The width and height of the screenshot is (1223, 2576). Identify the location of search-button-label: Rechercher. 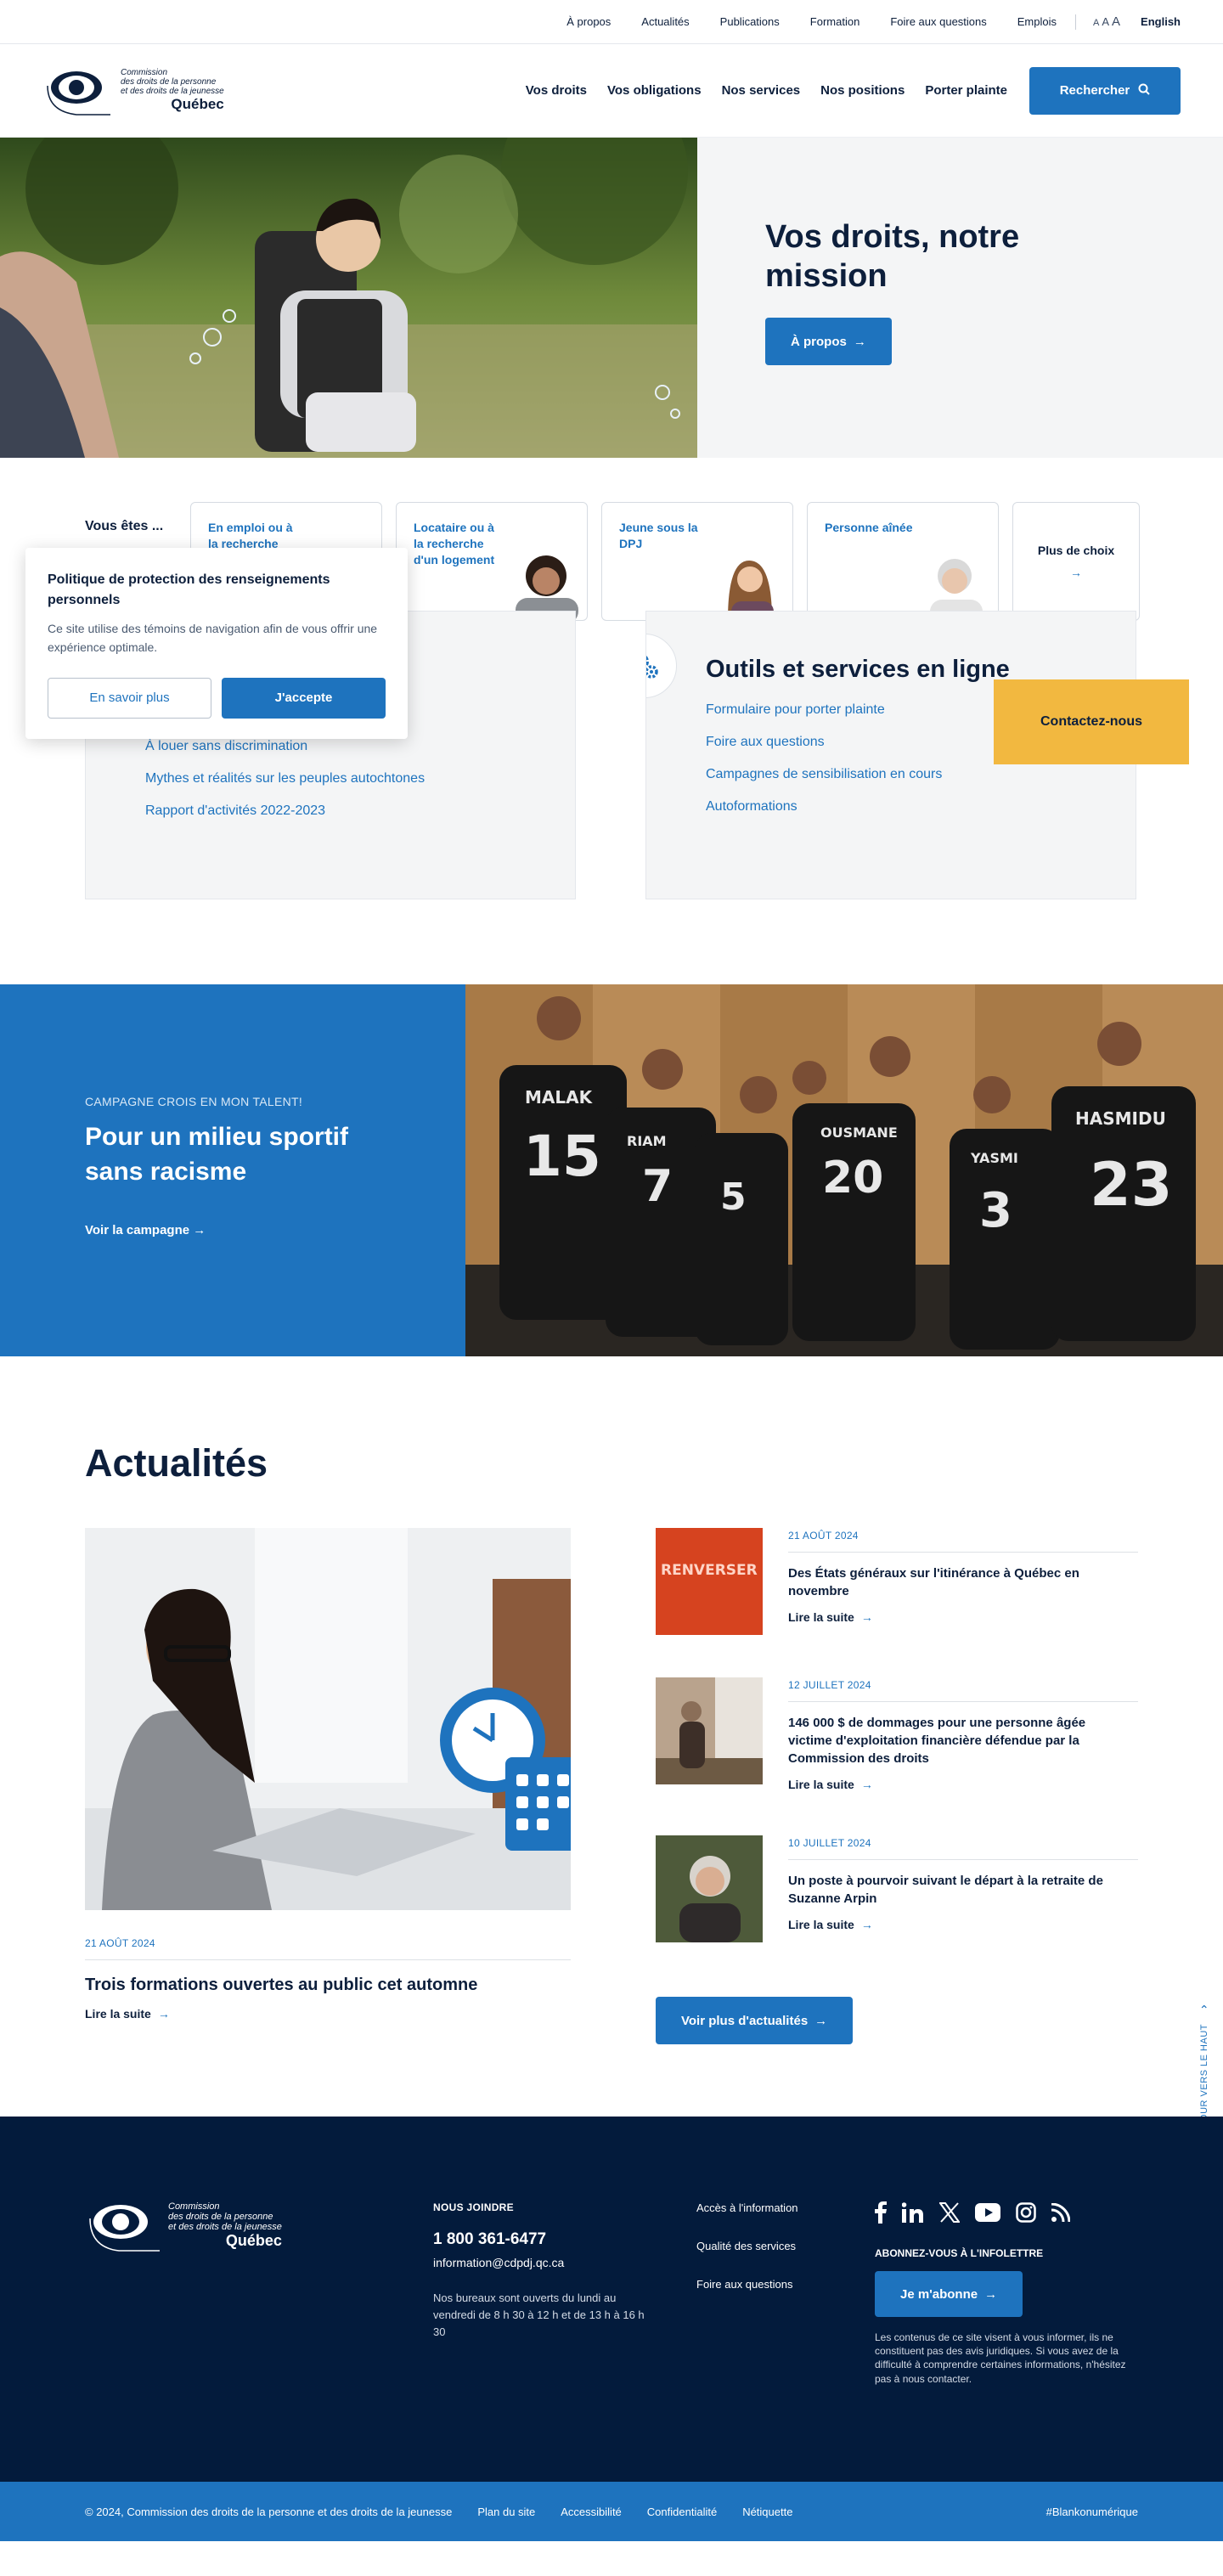
(1094, 90).